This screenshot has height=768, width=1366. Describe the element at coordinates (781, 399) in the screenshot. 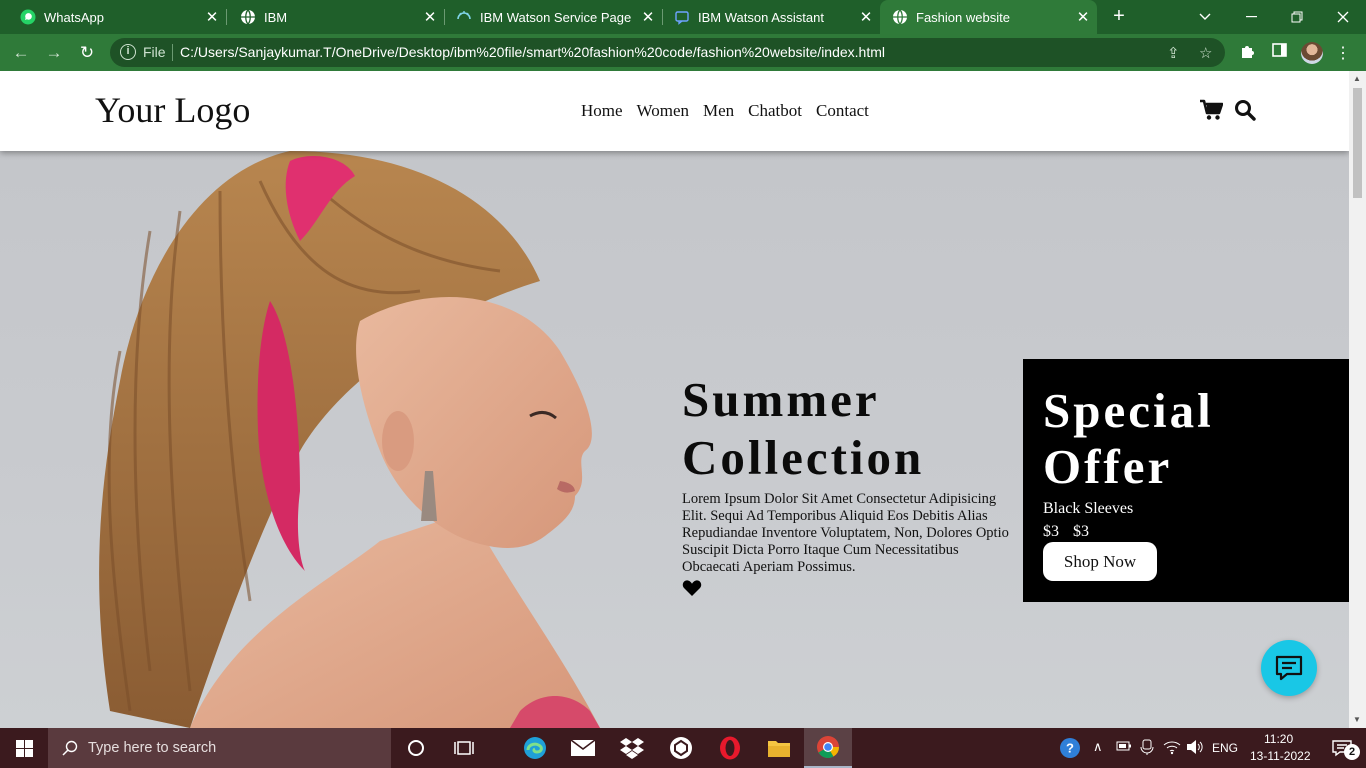

I see `hero-title-line1: Summer` at that location.